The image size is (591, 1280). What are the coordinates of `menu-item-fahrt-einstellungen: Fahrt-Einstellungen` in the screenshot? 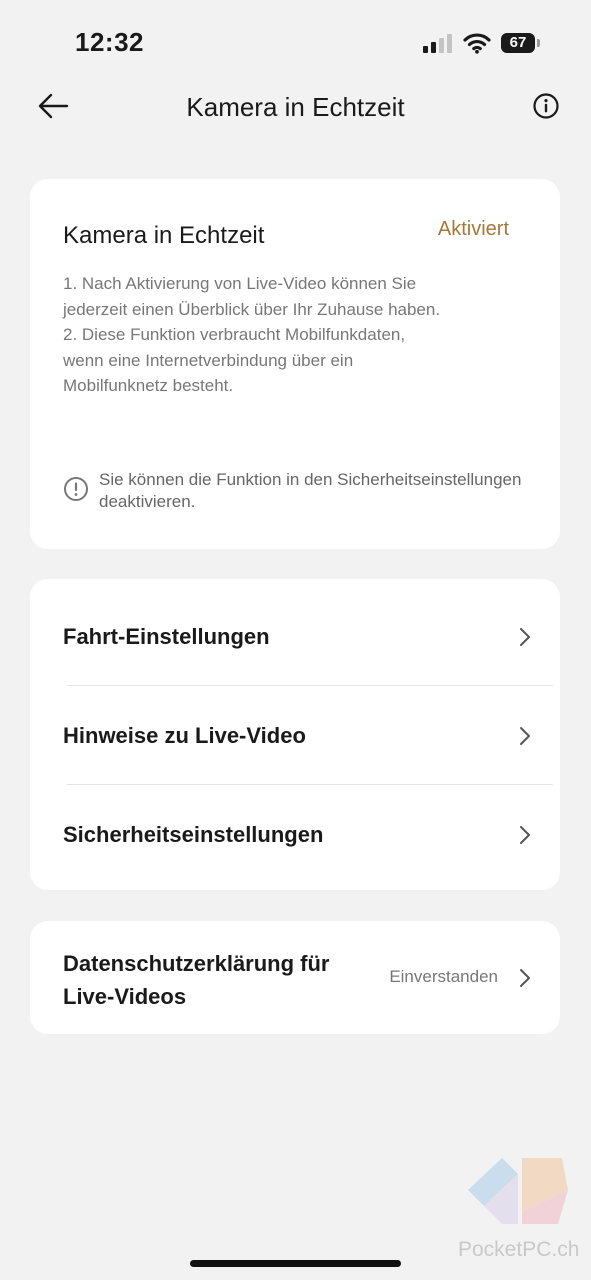 It's located at (295, 636).